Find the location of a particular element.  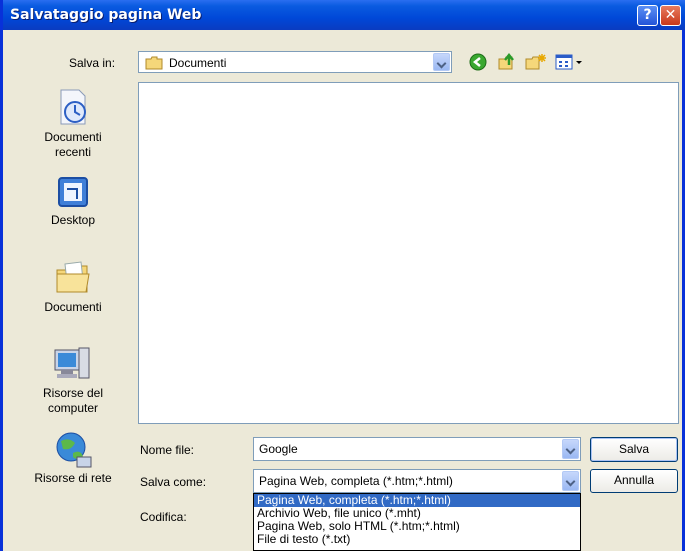

cancel-button: Annulla is located at coordinates (634, 481).